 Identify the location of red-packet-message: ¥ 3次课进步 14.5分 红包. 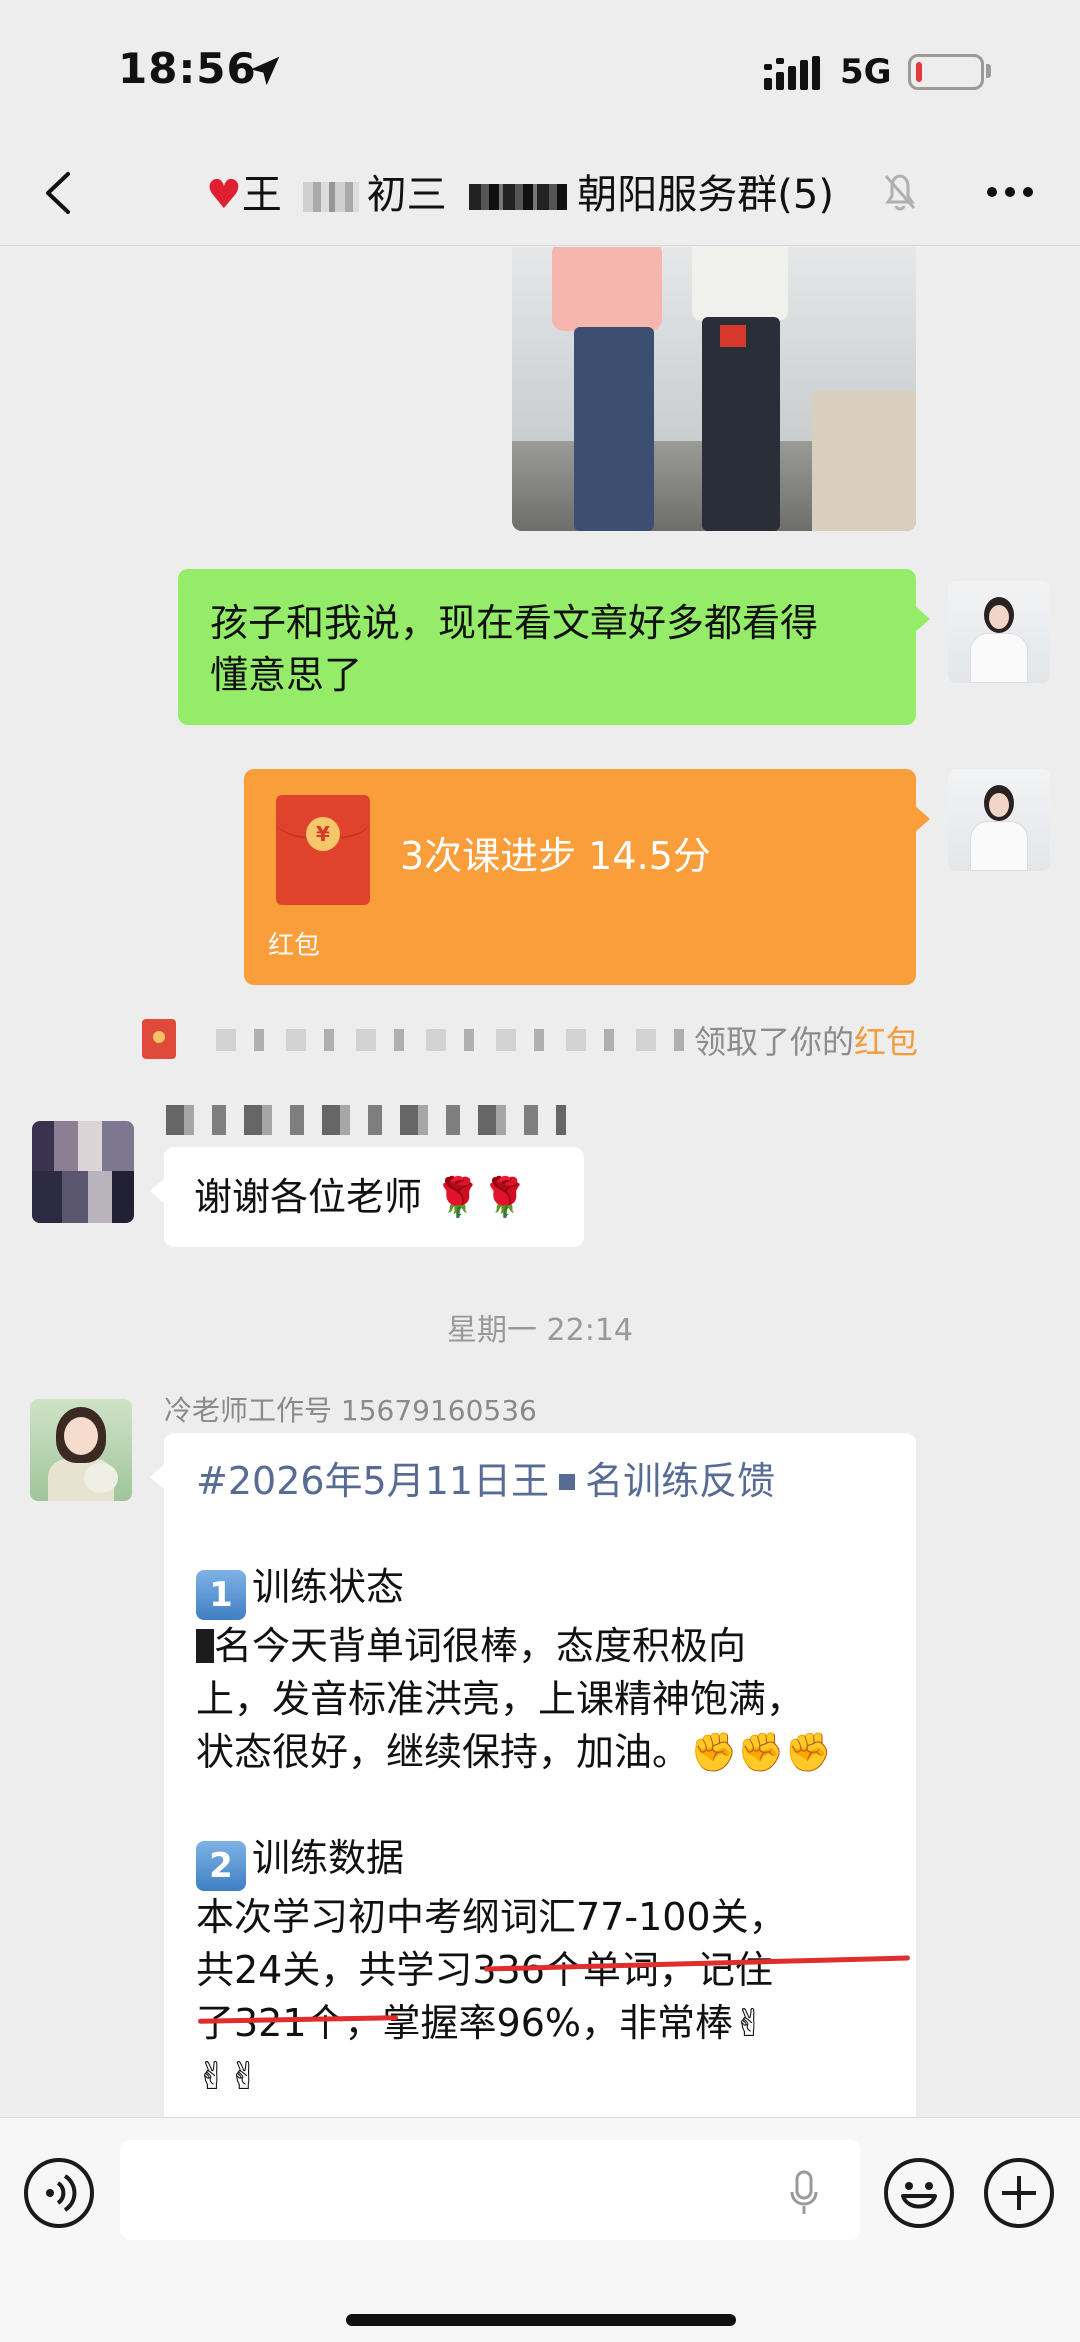
(587, 877).